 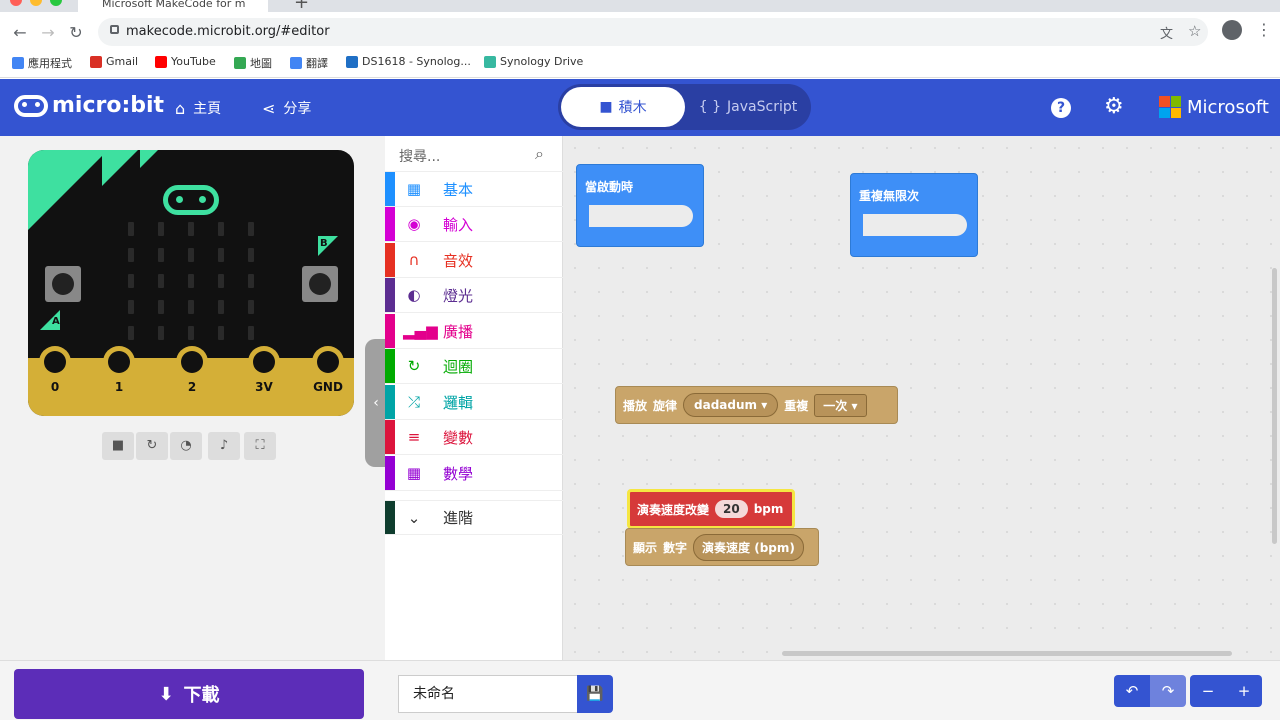 I want to click on collapse-simulator-chevron-icon: ‹, so click(x=376, y=403).